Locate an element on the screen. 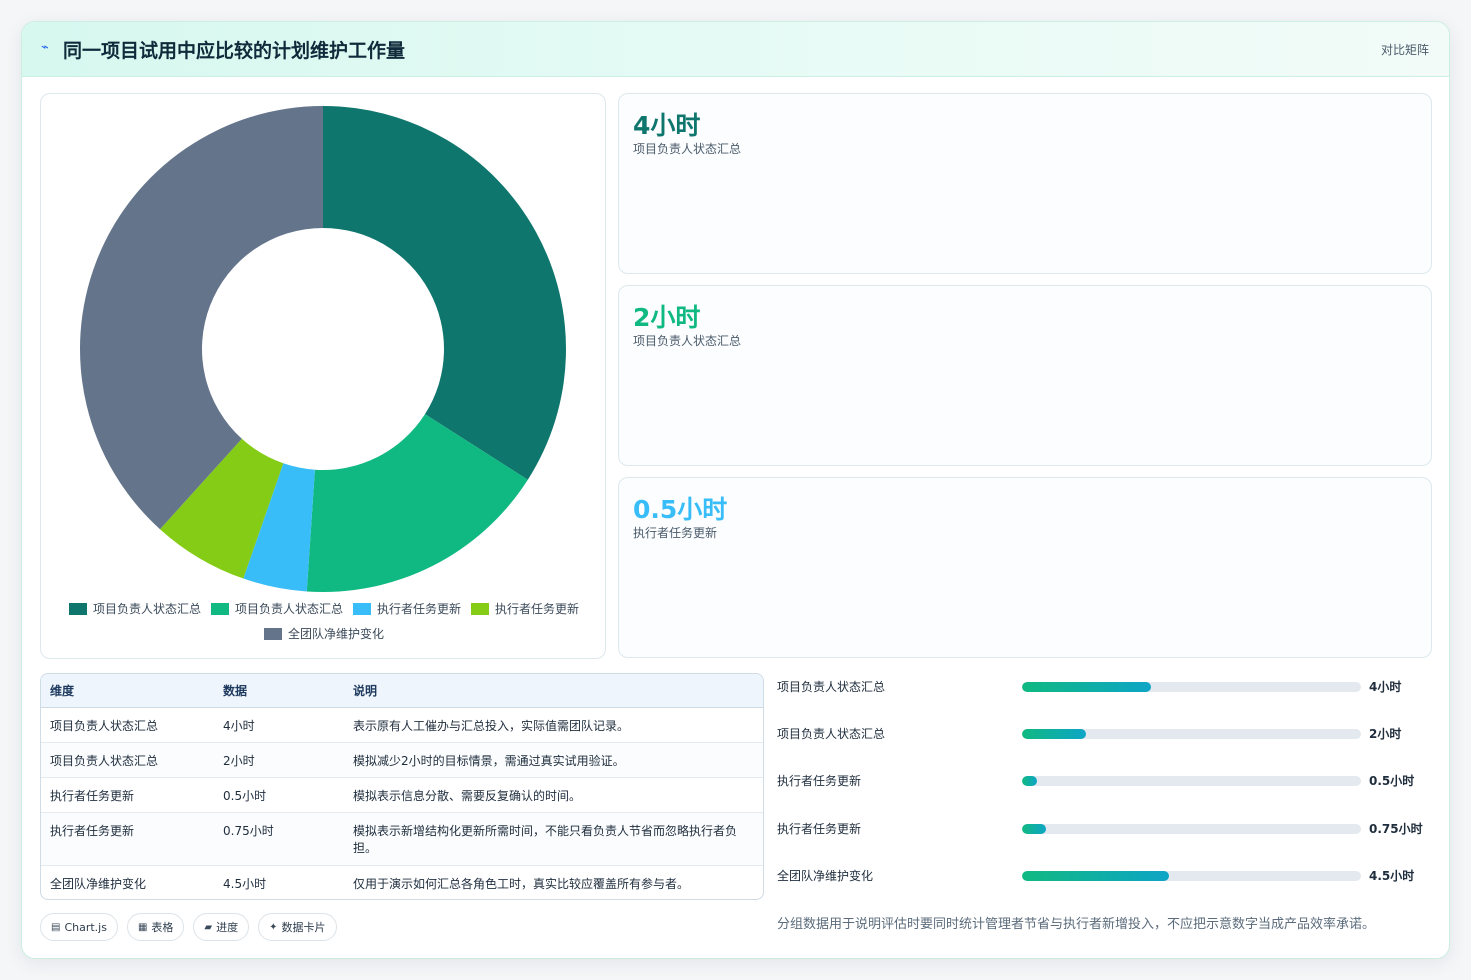  table-row: 执行者任务更新 0.5小时 模拟表示信息分散、需要反复确认的时间。 is located at coordinates (402, 795).